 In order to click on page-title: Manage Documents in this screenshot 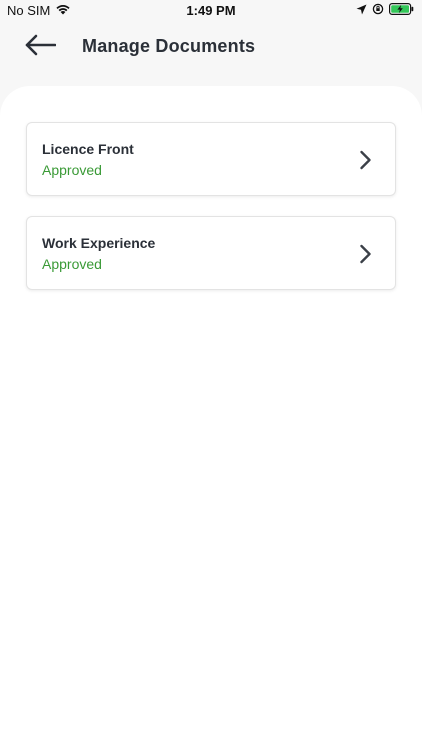, I will do `click(169, 46)`.